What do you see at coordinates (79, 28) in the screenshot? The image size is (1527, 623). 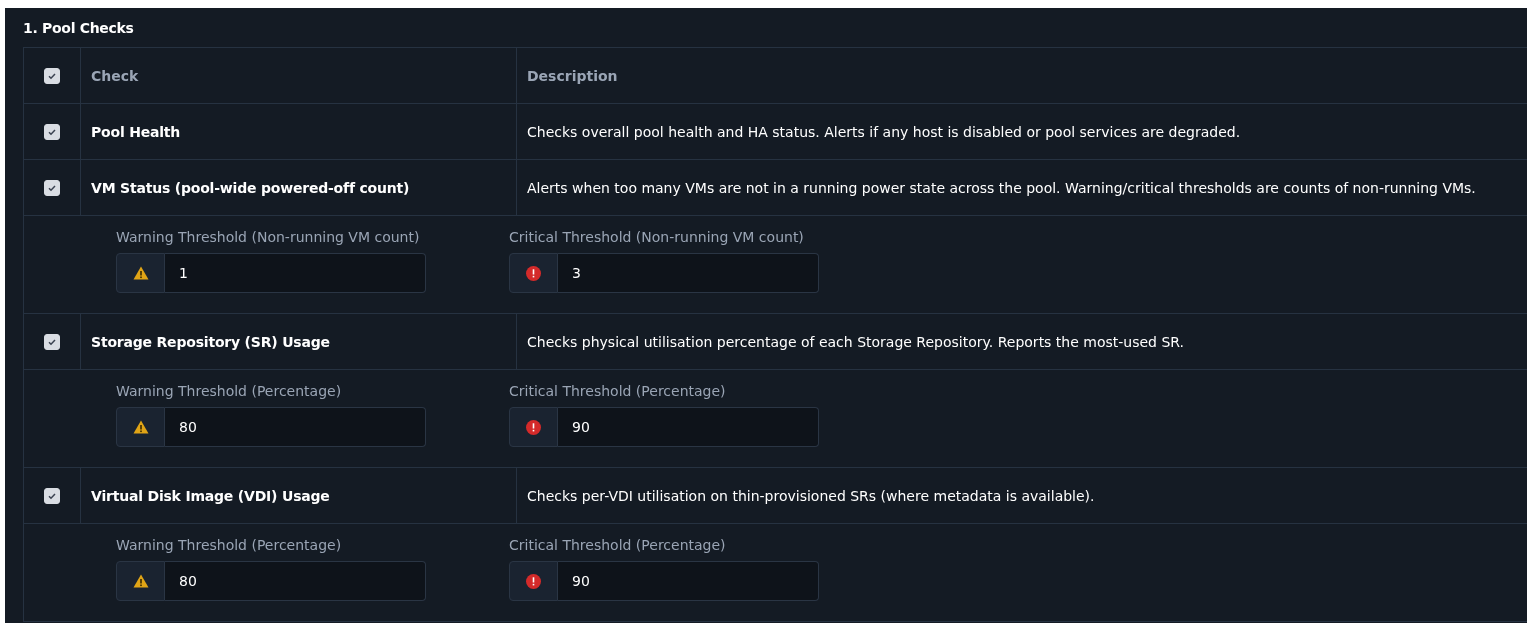 I see `section-title: 1. Pool Checks` at bounding box center [79, 28].